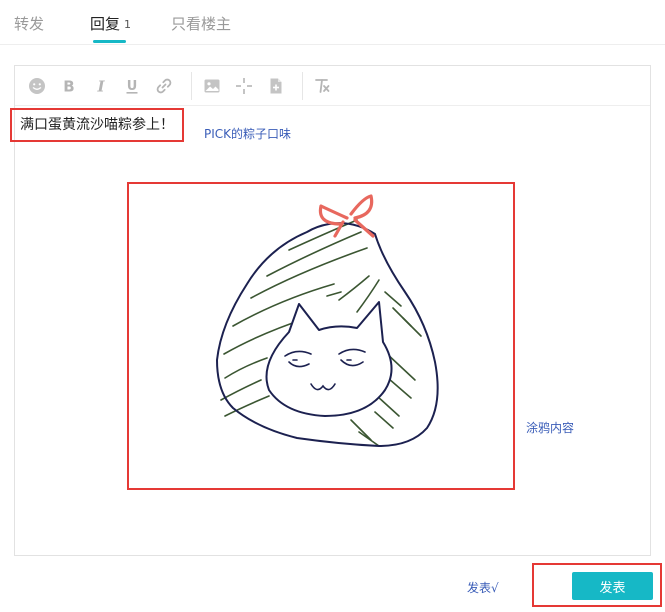 The image size is (665, 612). I want to click on italic-icon: I, so click(101, 86).